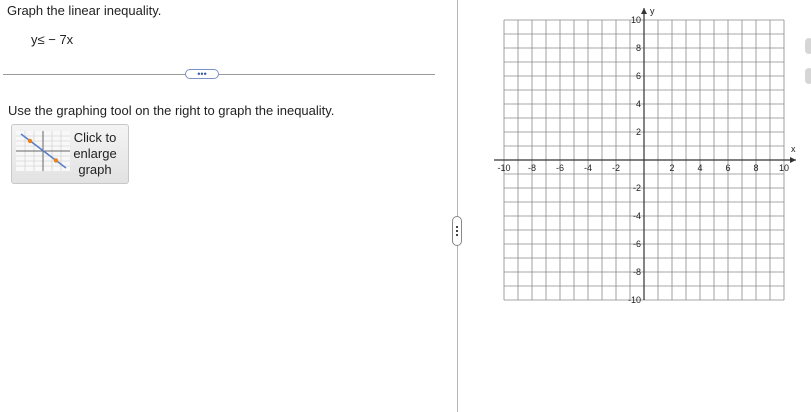 This screenshot has width=811, height=412. What do you see at coordinates (652, 11) in the screenshot?
I see `y-axis-label: y` at bounding box center [652, 11].